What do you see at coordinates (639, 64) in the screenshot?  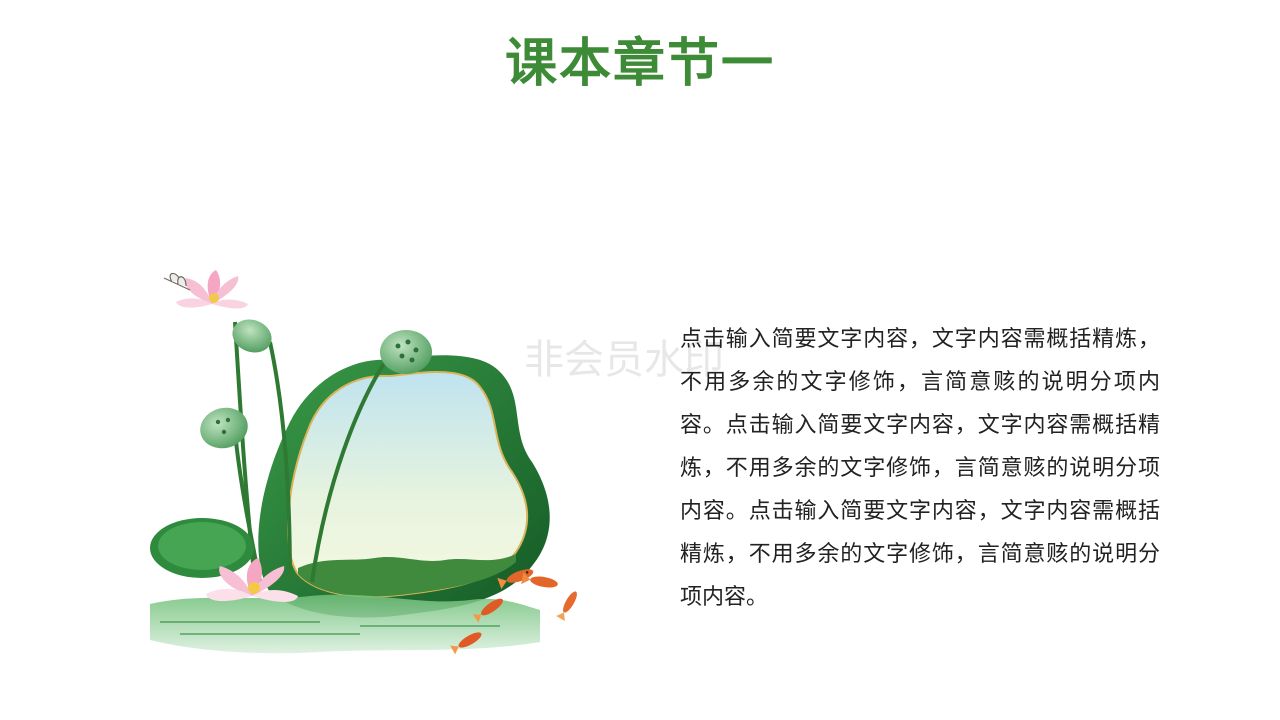 I see `slide-title: 课本章节一` at bounding box center [639, 64].